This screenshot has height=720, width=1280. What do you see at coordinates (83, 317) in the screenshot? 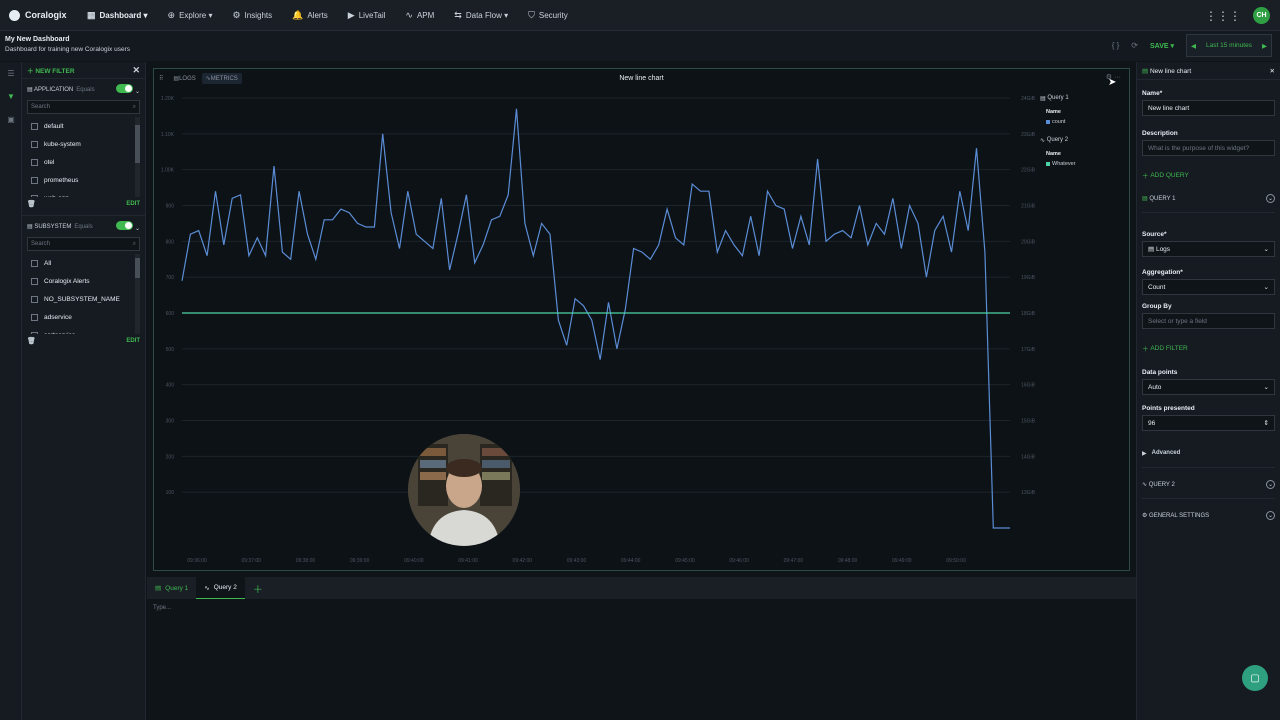
I see `list-item: adservice` at bounding box center [83, 317].